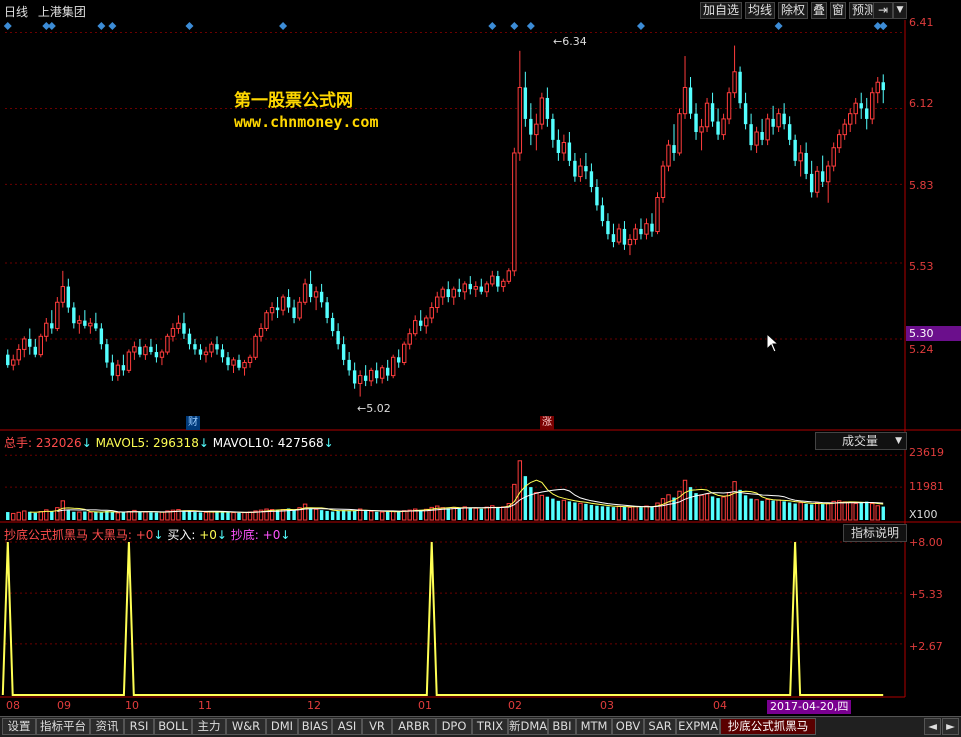 The image size is (961, 737). What do you see at coordinates (628, 726) in the screenshot?
I see `tab-17: OBV` at bounding box center [628, 726].